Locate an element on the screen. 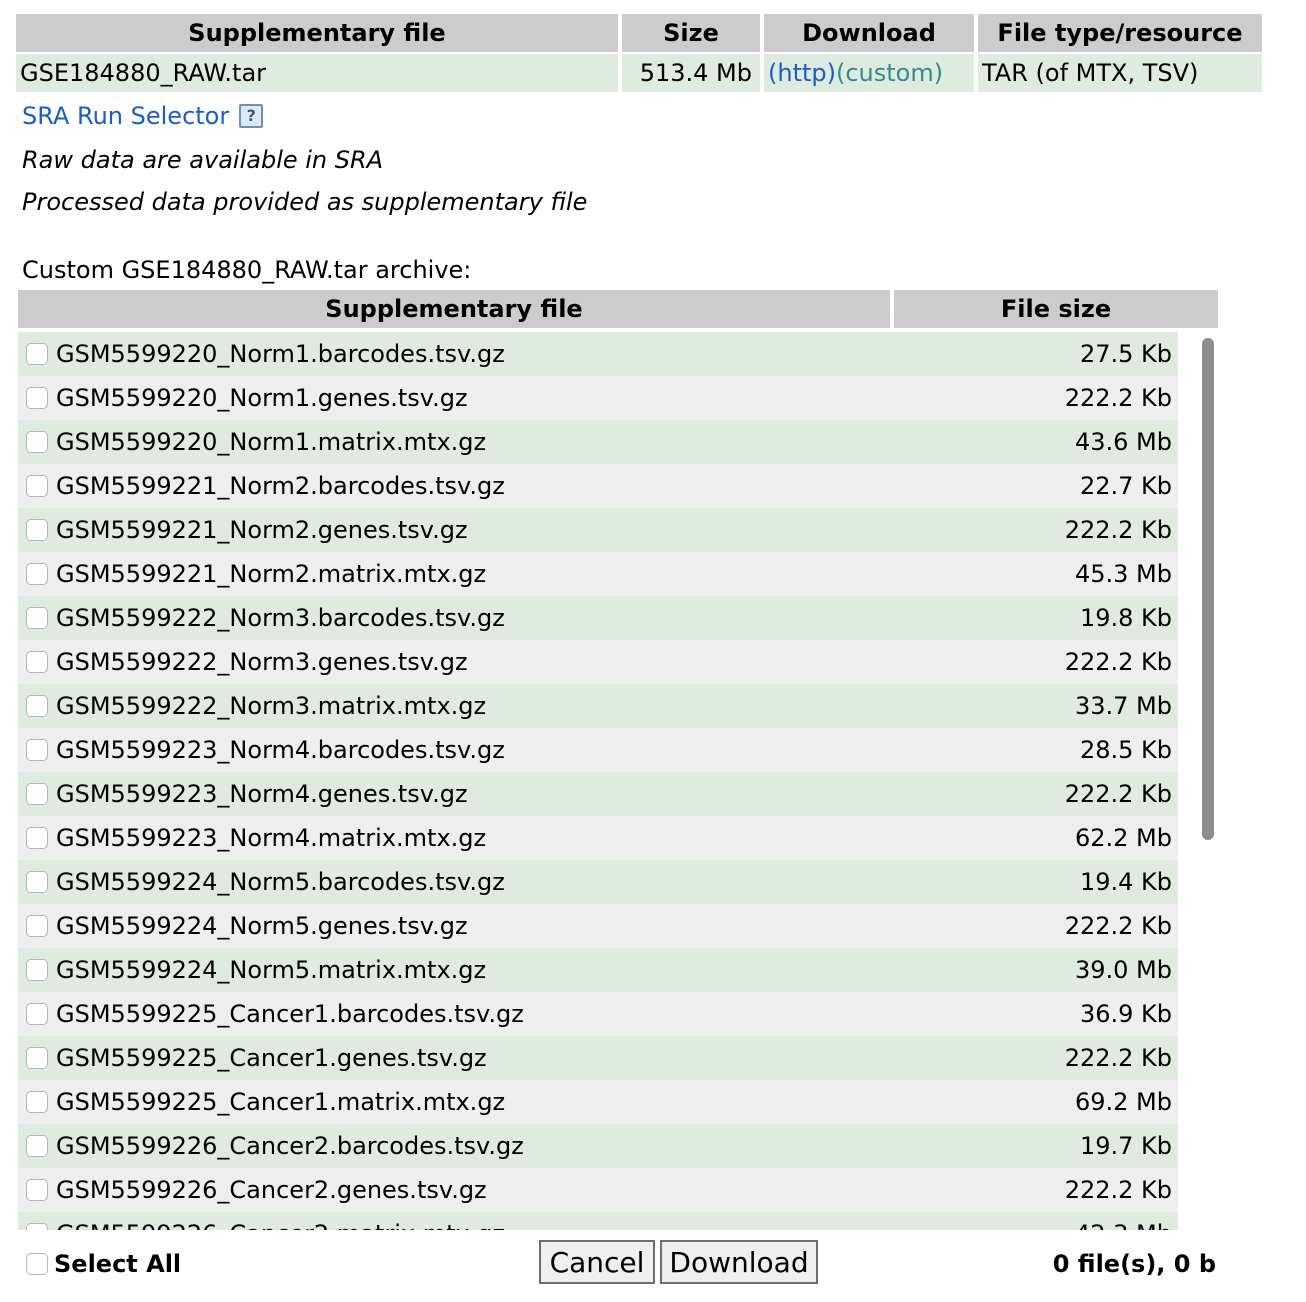 This screenshot has height=1302, width=1306. selected-count: 0 file(s), 0 b is located at coordinates (1134, 1264).